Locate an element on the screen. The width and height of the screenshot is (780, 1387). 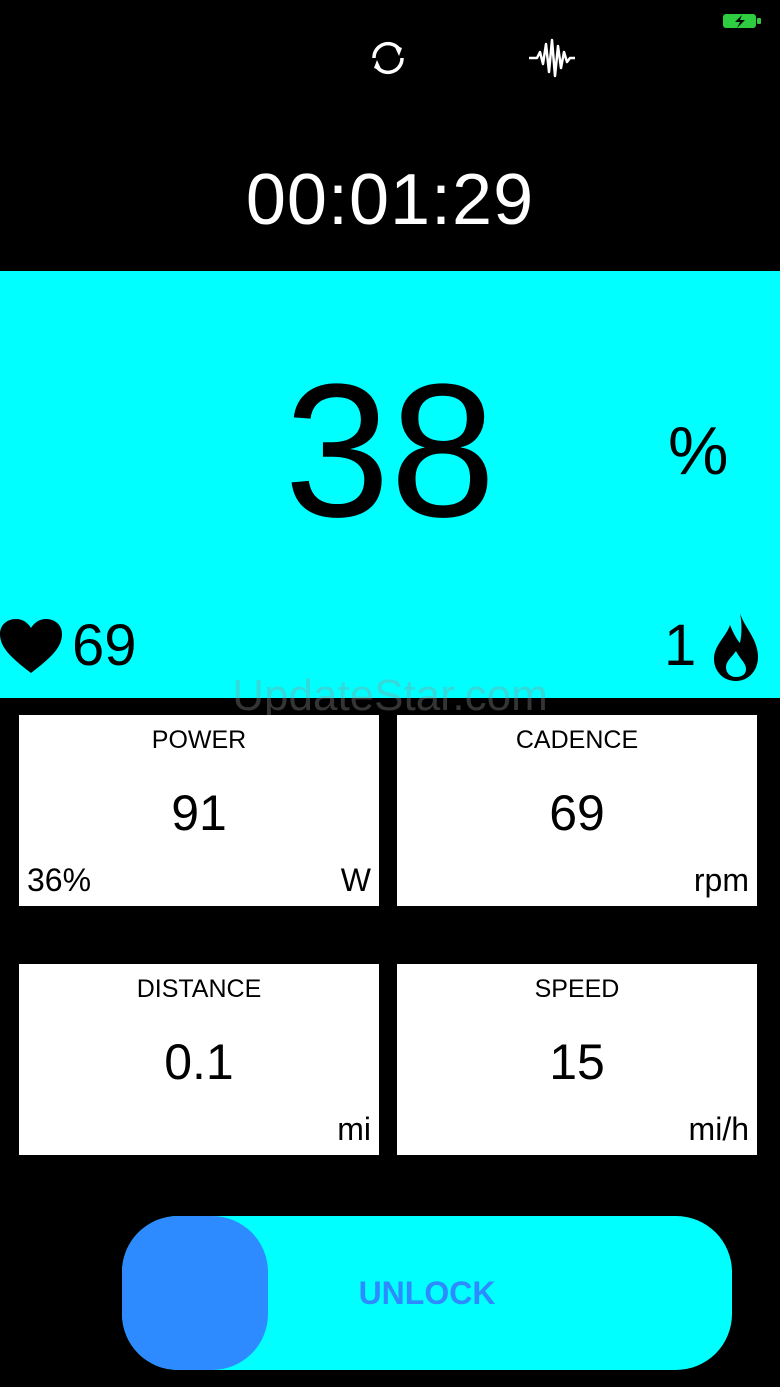
tile-subvalue: 36% is located at coordinates (59, 880).